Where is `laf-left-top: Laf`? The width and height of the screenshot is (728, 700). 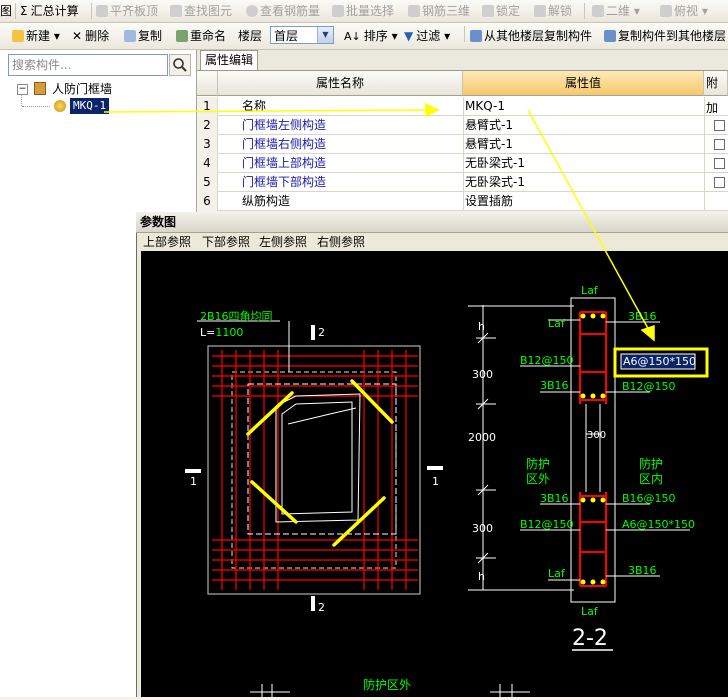 laf-left-top: Laf is located at coordinates (557, 323).